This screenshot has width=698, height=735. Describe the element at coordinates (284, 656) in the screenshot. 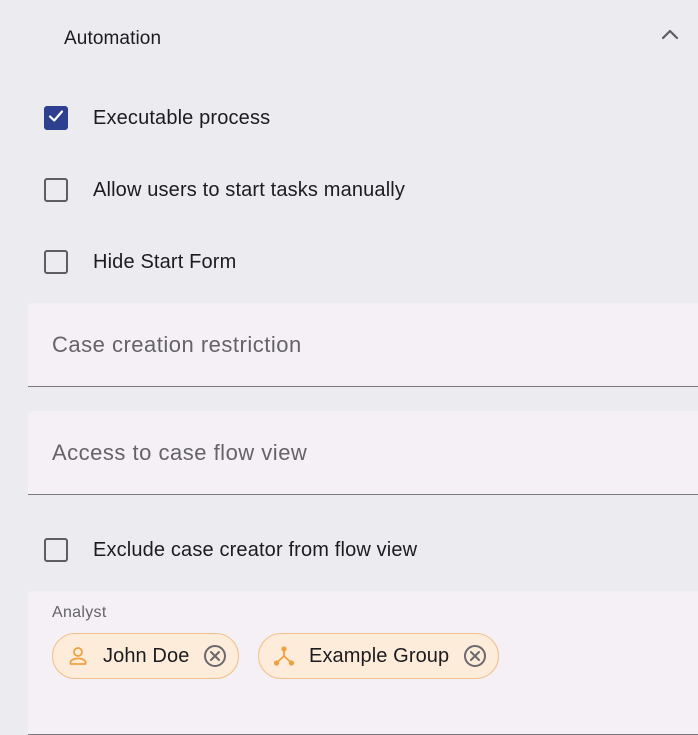

I see `group-icon` at that location.